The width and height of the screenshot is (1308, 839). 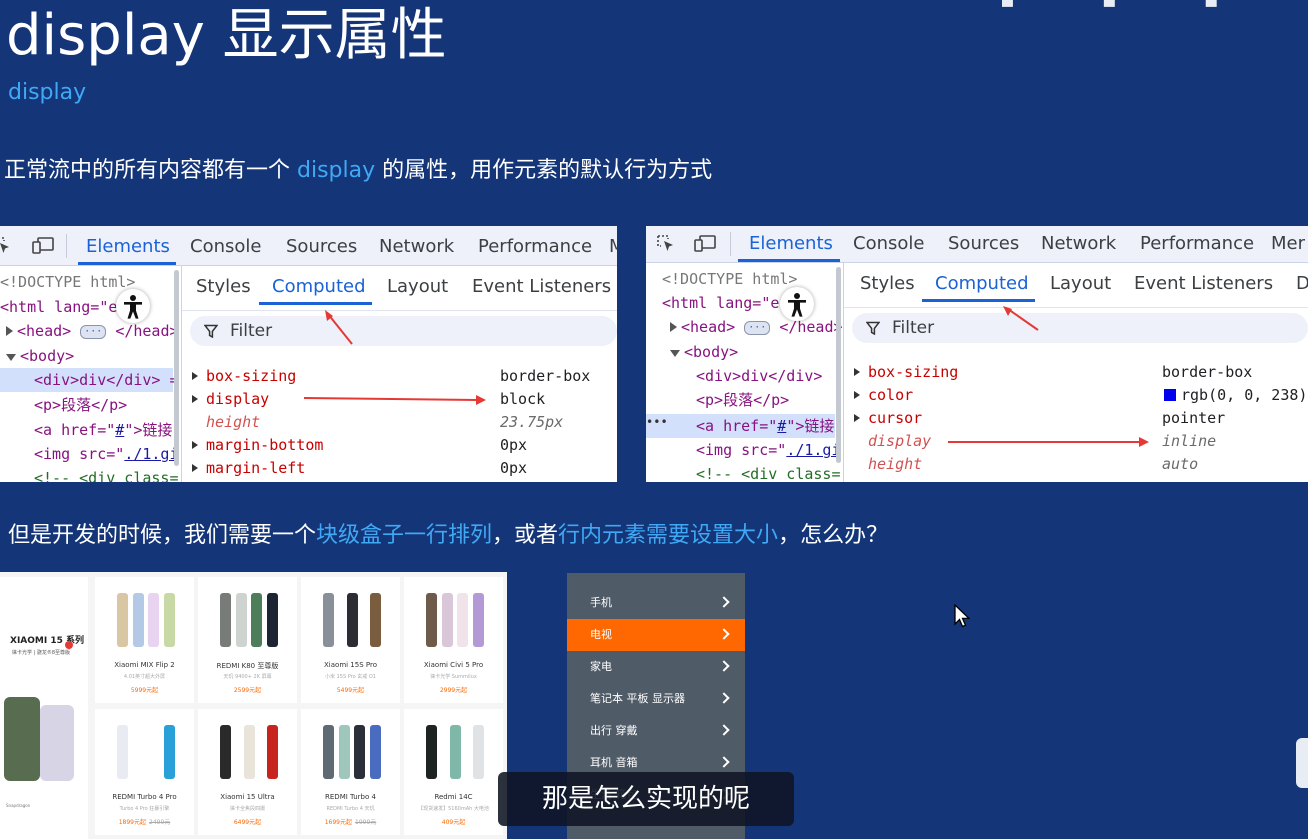 I want to click on product-card: Xiaomi 15S Pro 小米 15S Pro 玄戒 O1 5499元起, so click(x=350, y=640).